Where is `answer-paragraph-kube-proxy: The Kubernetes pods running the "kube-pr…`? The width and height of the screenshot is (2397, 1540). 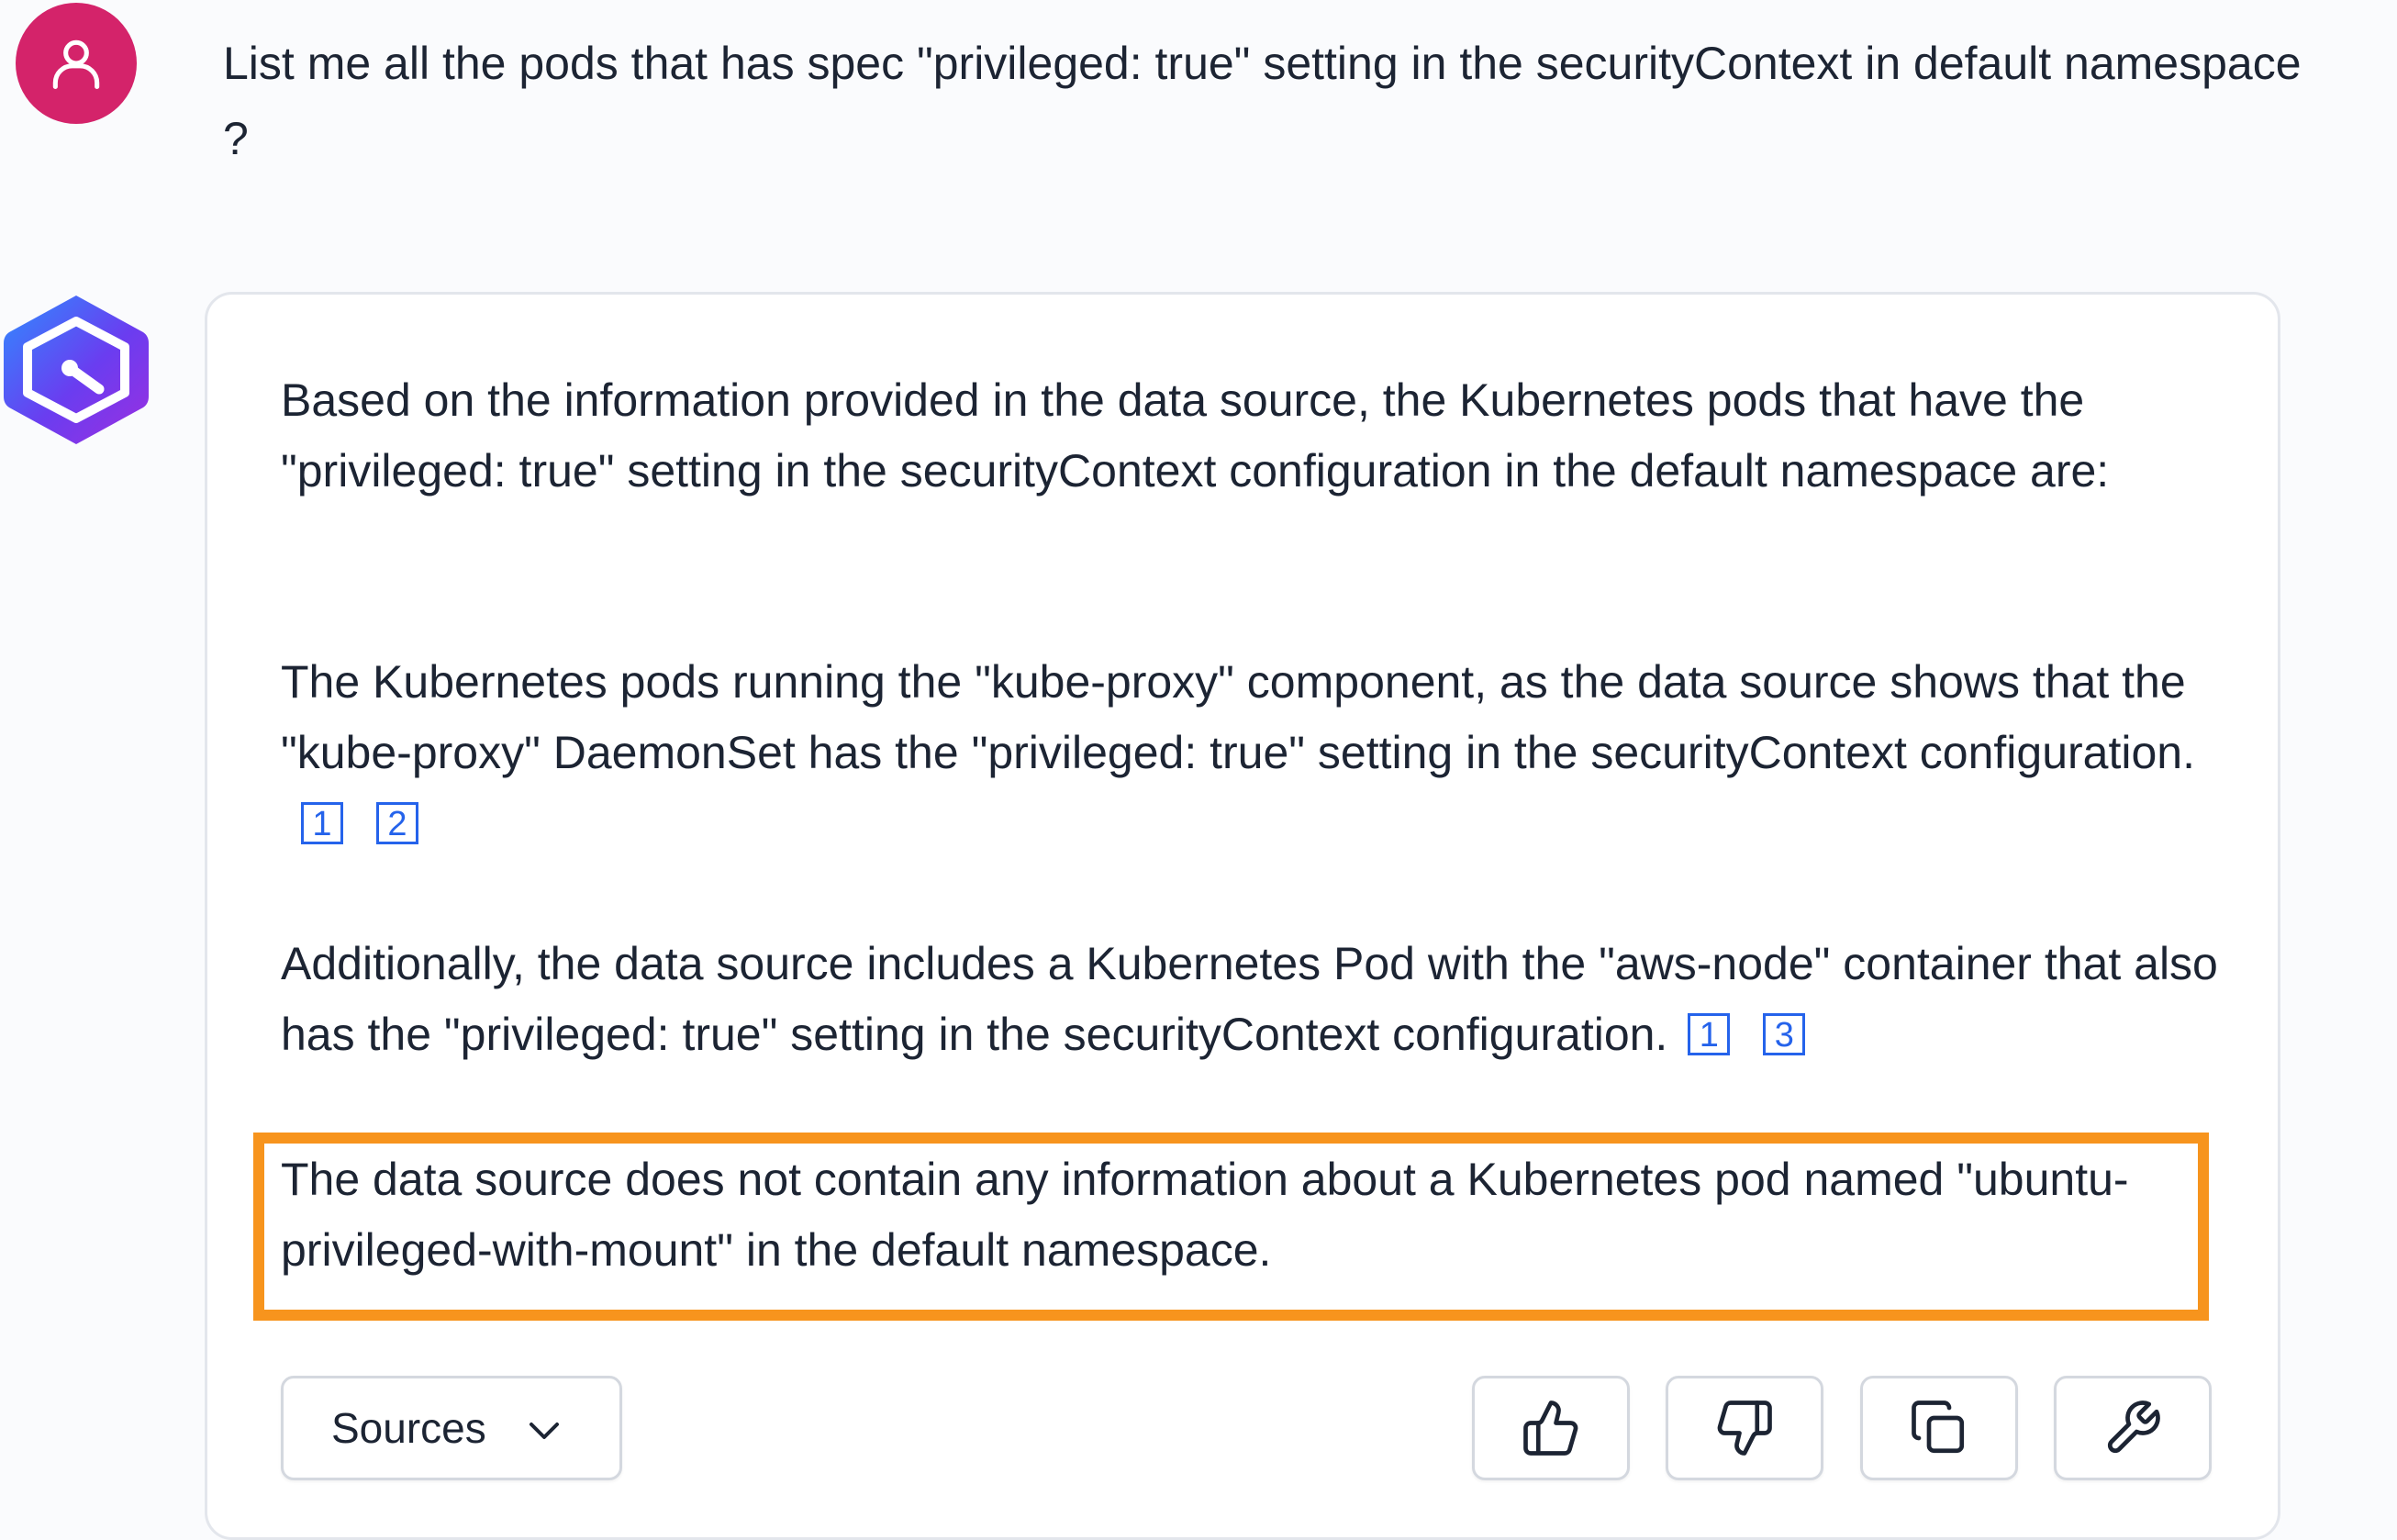 answer-paragraph-kube-proxy: The Kubernetes pods running the "kube-pr… is located at coordinates (1267, 753).